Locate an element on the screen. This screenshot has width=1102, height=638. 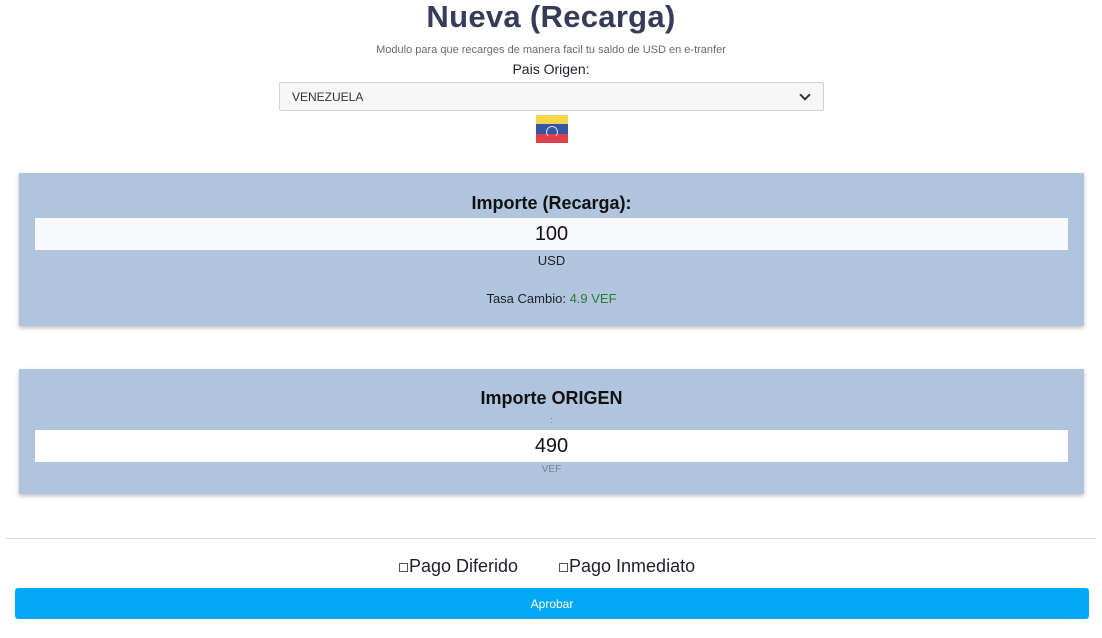
recharge-currency: USD is located at coordinates (551, 260).